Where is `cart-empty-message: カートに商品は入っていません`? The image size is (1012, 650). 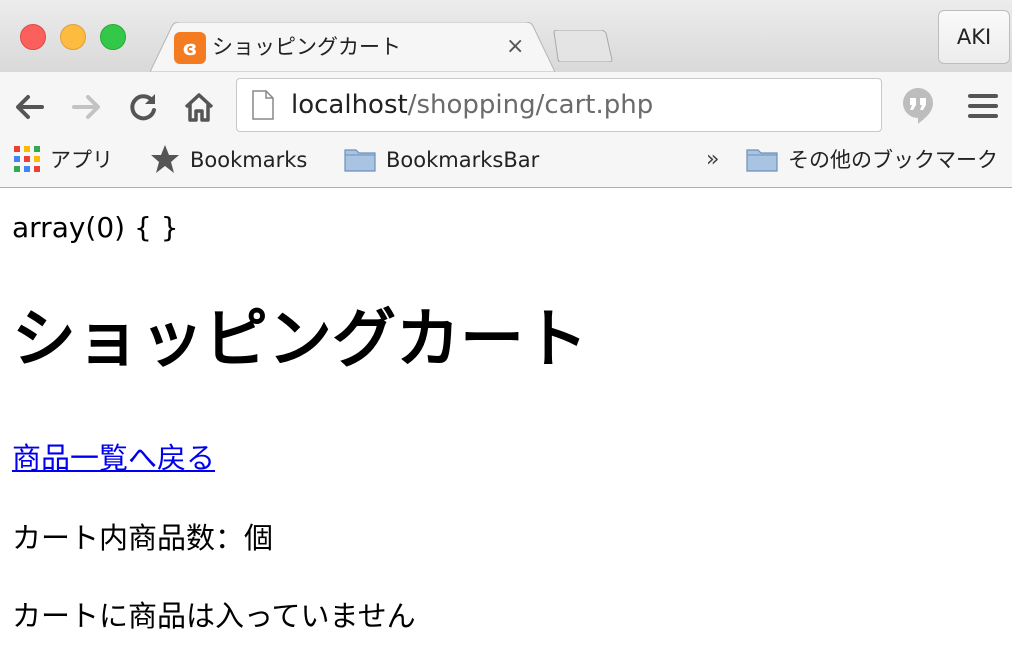 cart-empty-message: カートに商品は入っていません is located at coordinates (214, 616).